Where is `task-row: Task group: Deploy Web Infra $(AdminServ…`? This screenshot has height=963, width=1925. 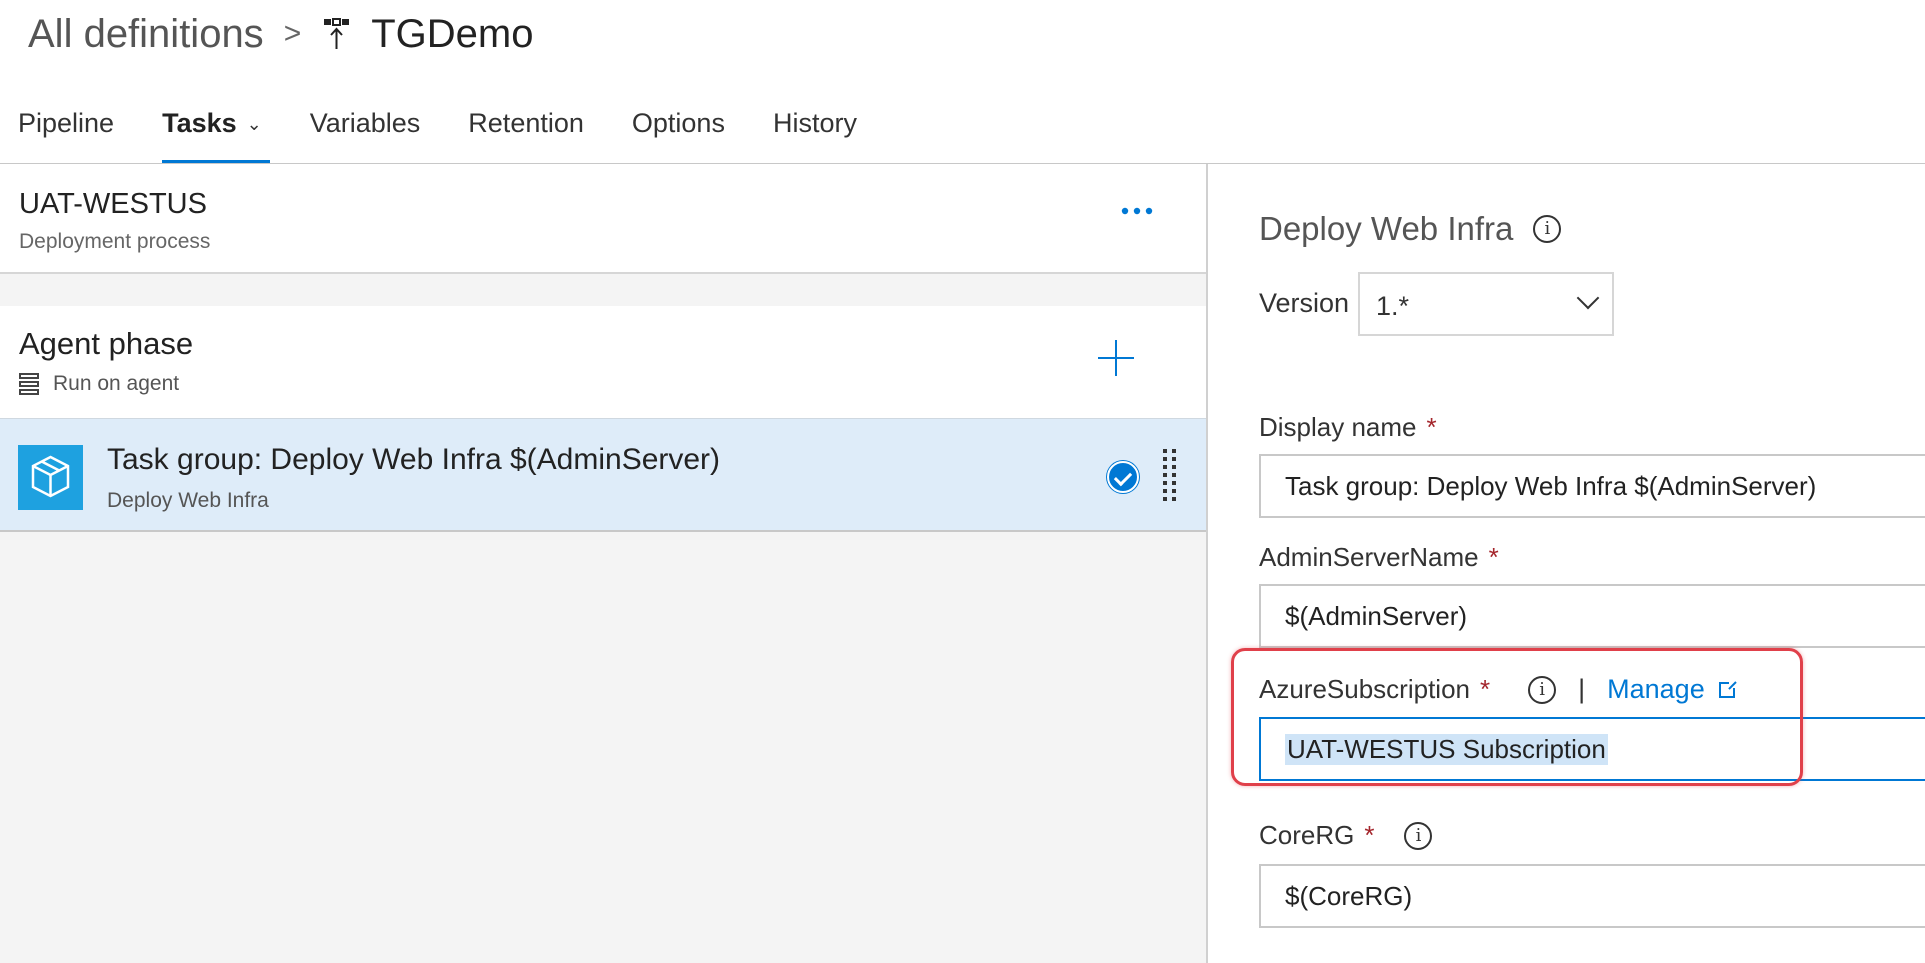
task-row: Task group: Deploy Web Infra $(AdminServ… is located at coordinates (603, 475).